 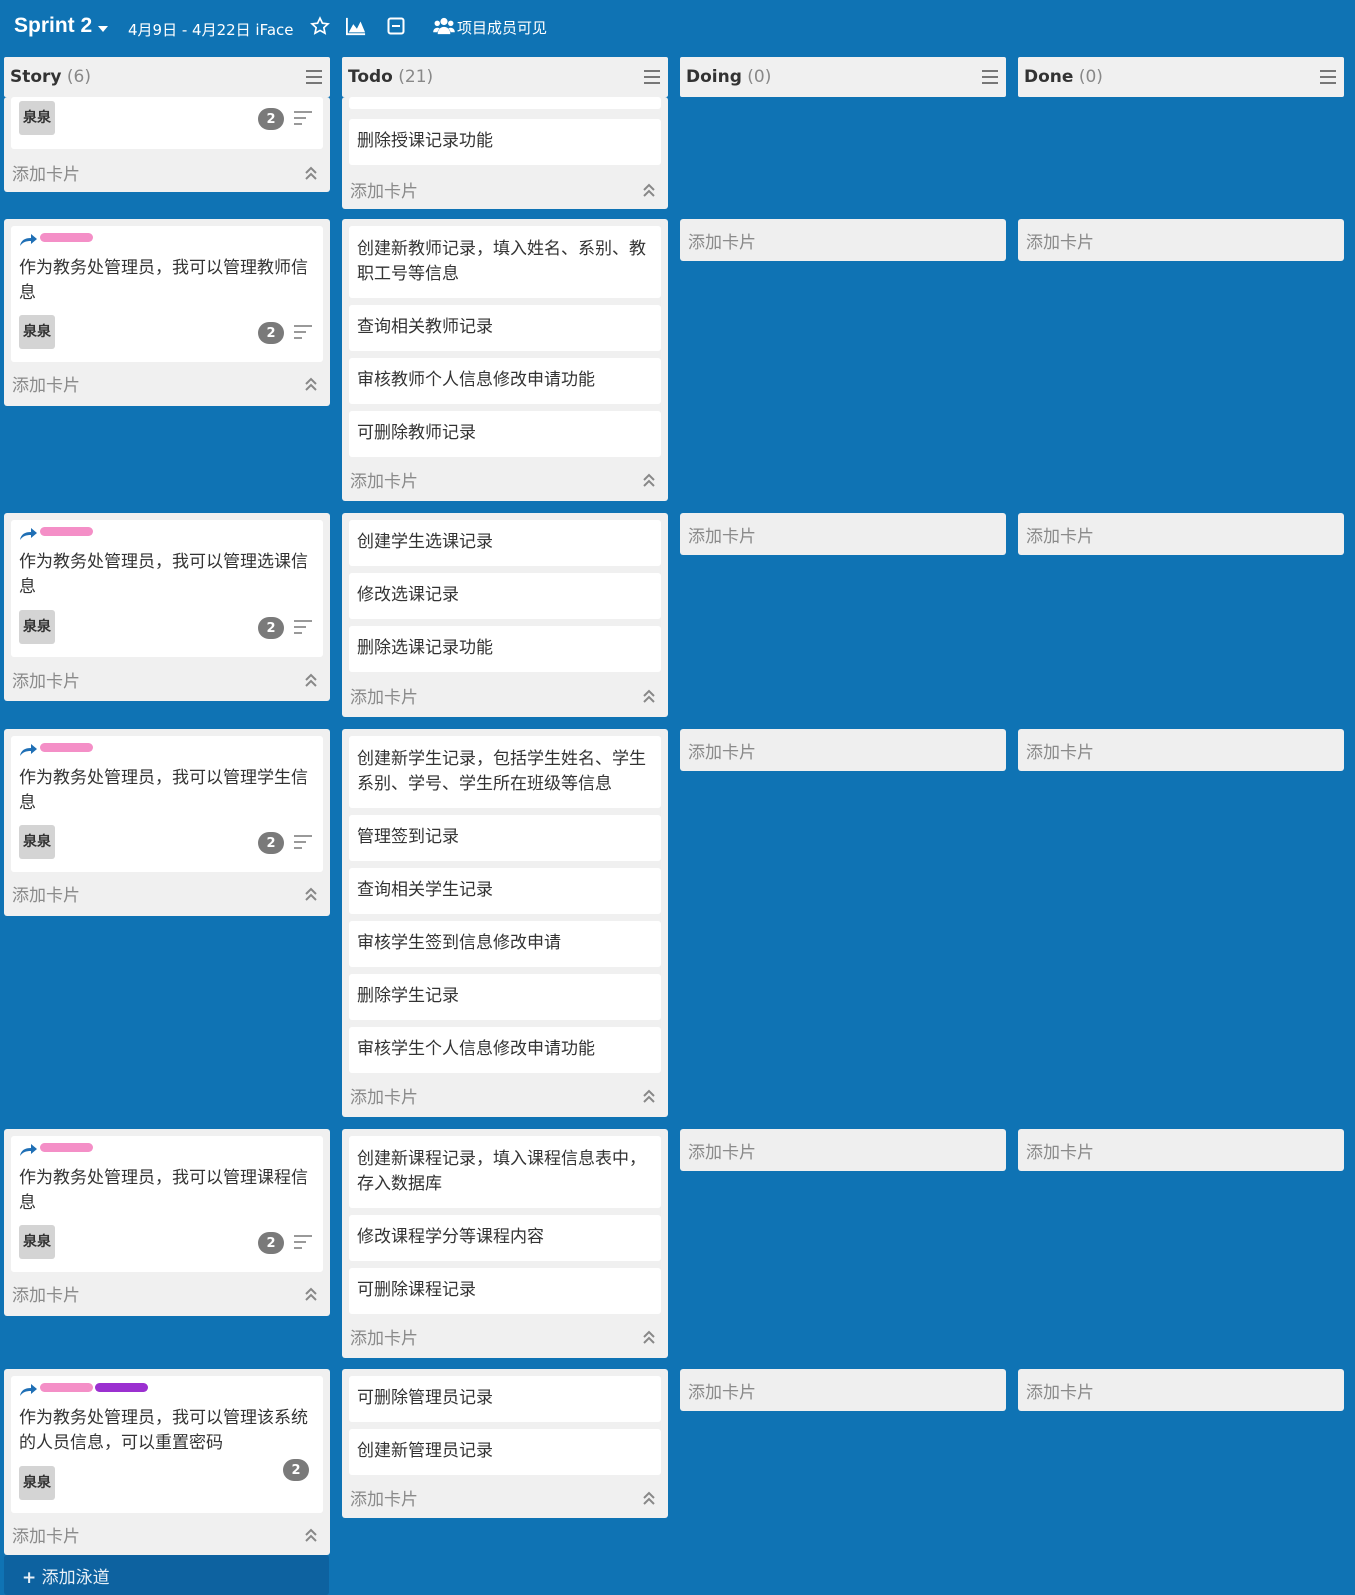 What do you see at coordinates (163, 1190) in the screenshot?
I see `story-title: 作为教务处管理员，我可以管理课程信息` at bounding box center [163, 1190].